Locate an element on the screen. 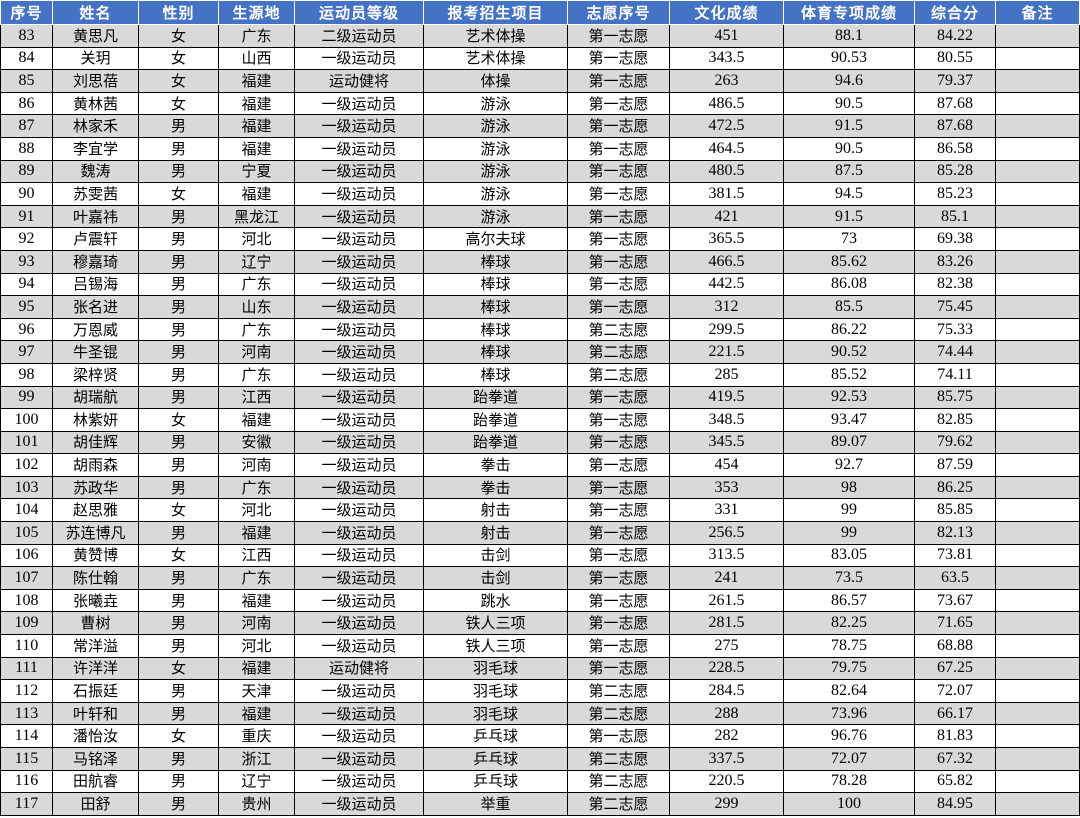  cell-program: 铁人三项 is located at coordinates (495, 646).